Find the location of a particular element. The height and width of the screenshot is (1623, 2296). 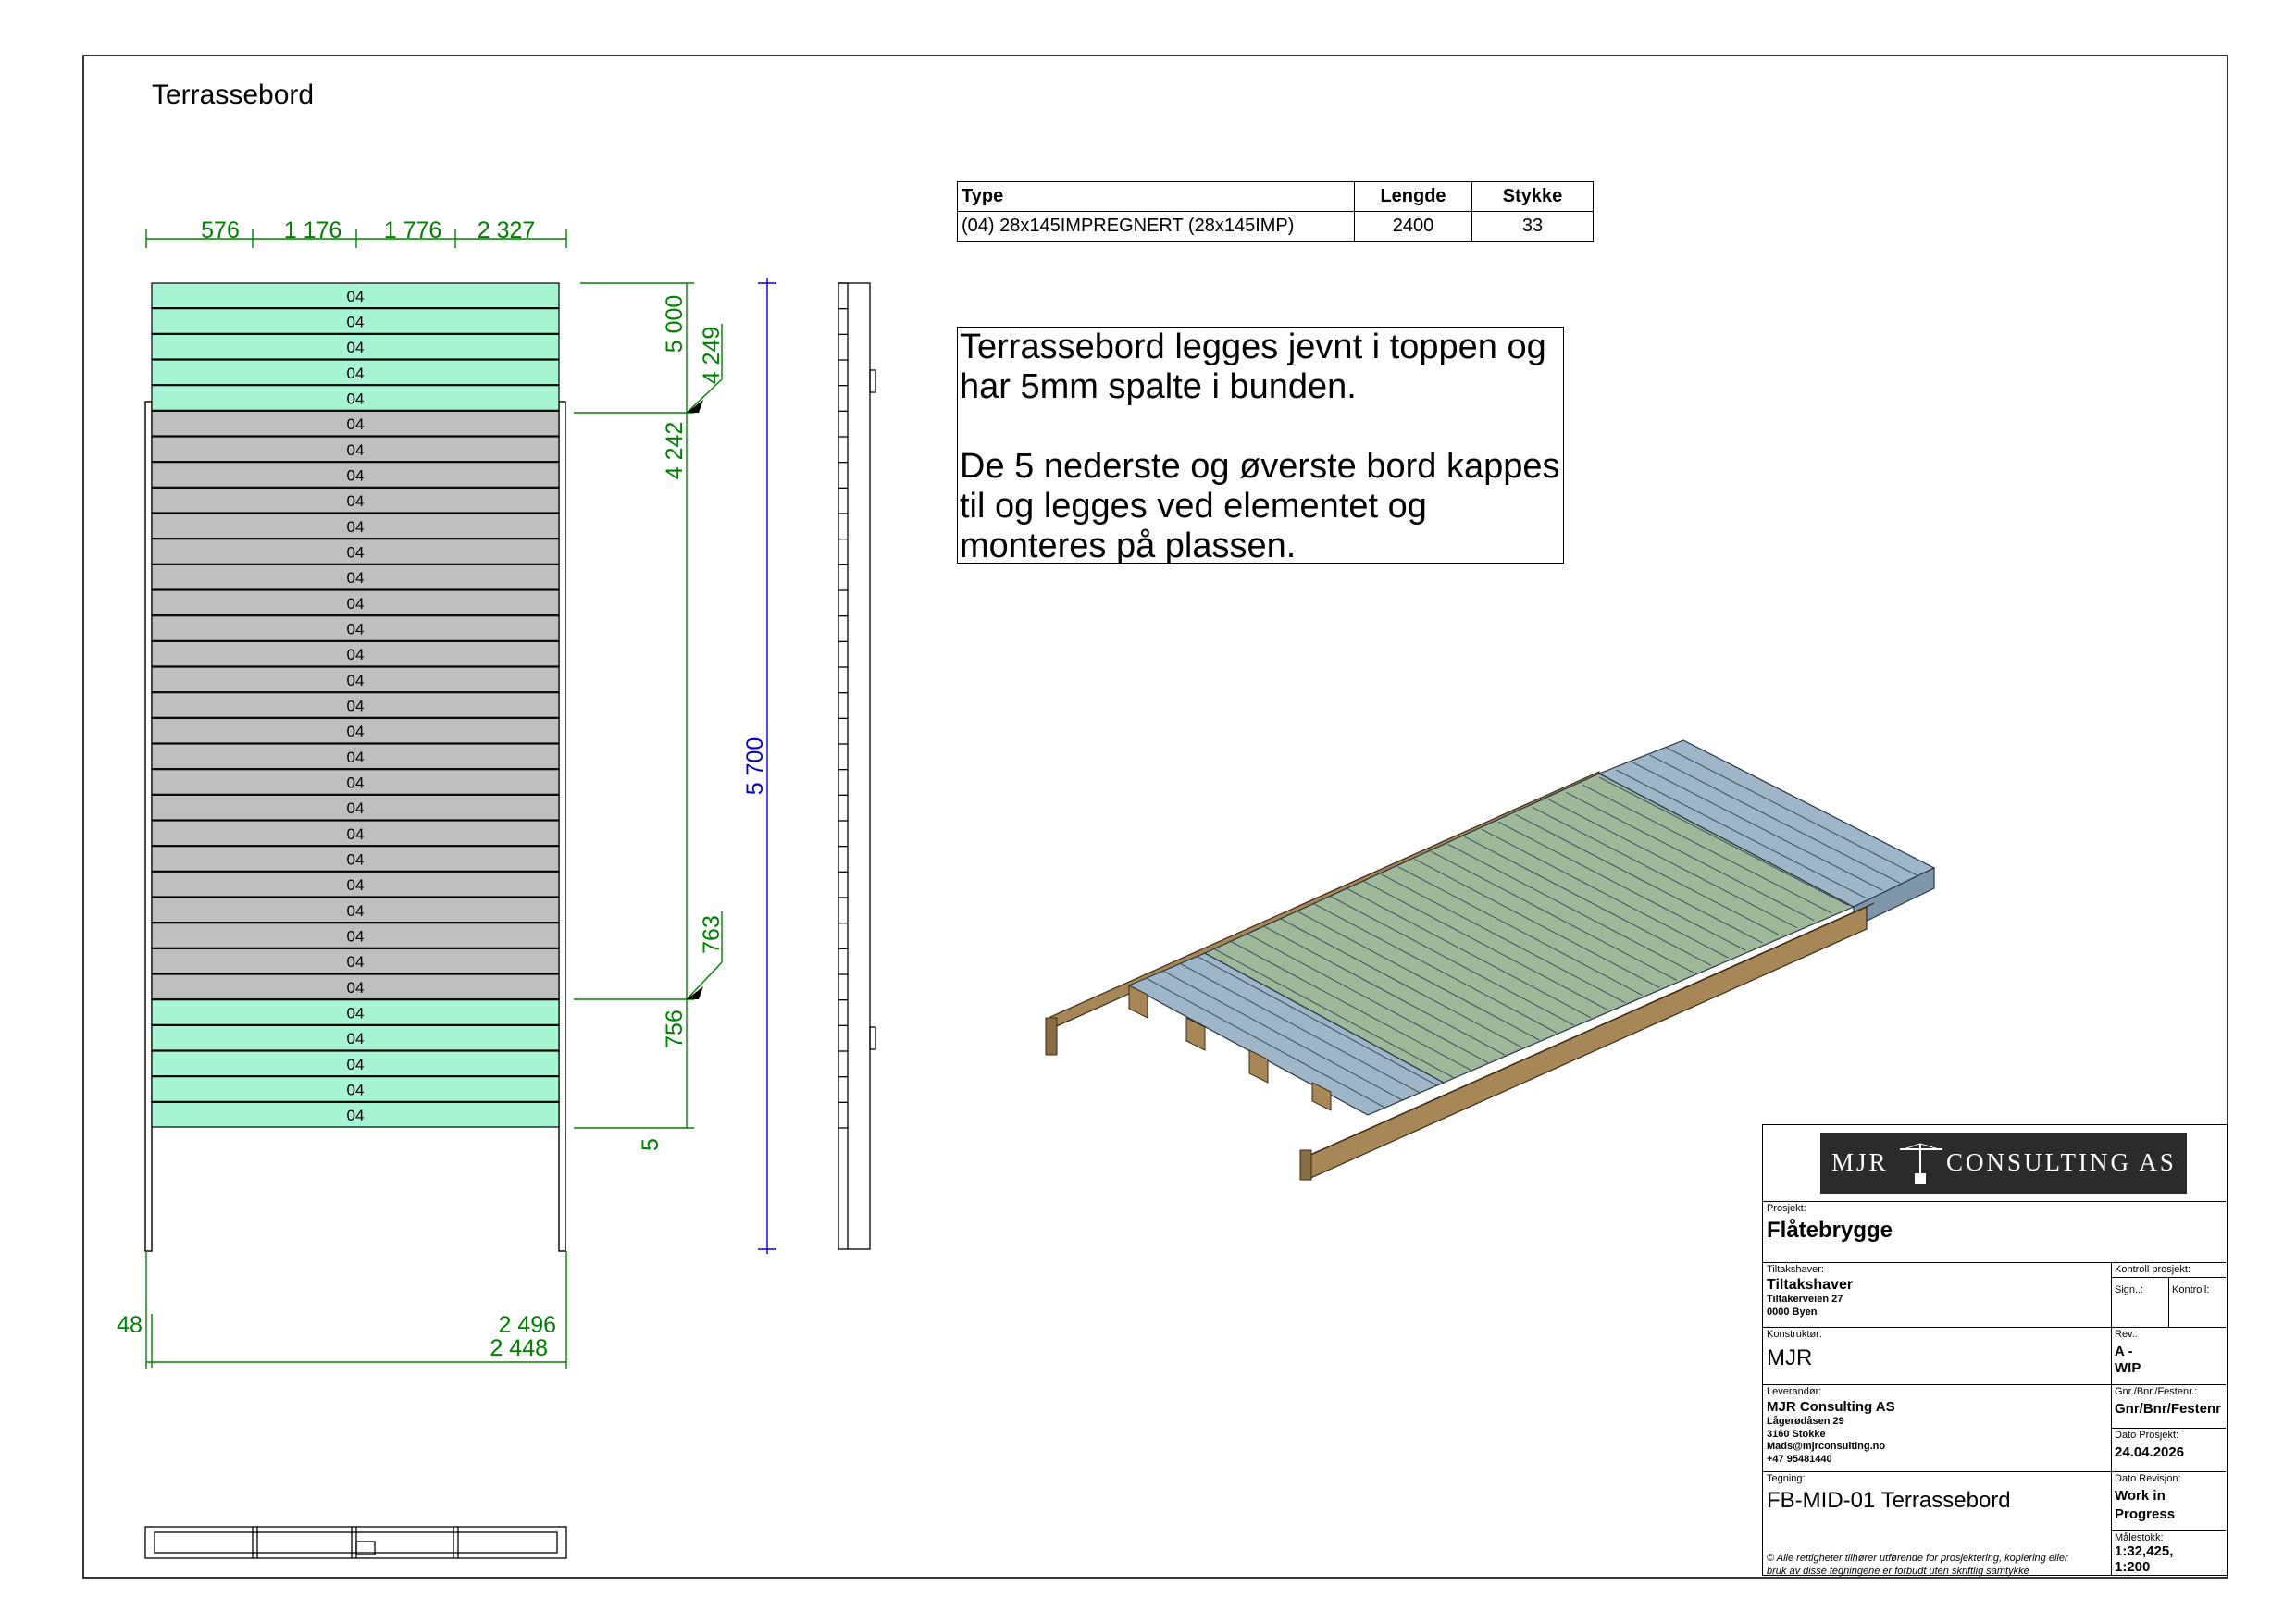

dato-prosjekt-value: 24.04.2026 is located at coordinates (2150, 1452).